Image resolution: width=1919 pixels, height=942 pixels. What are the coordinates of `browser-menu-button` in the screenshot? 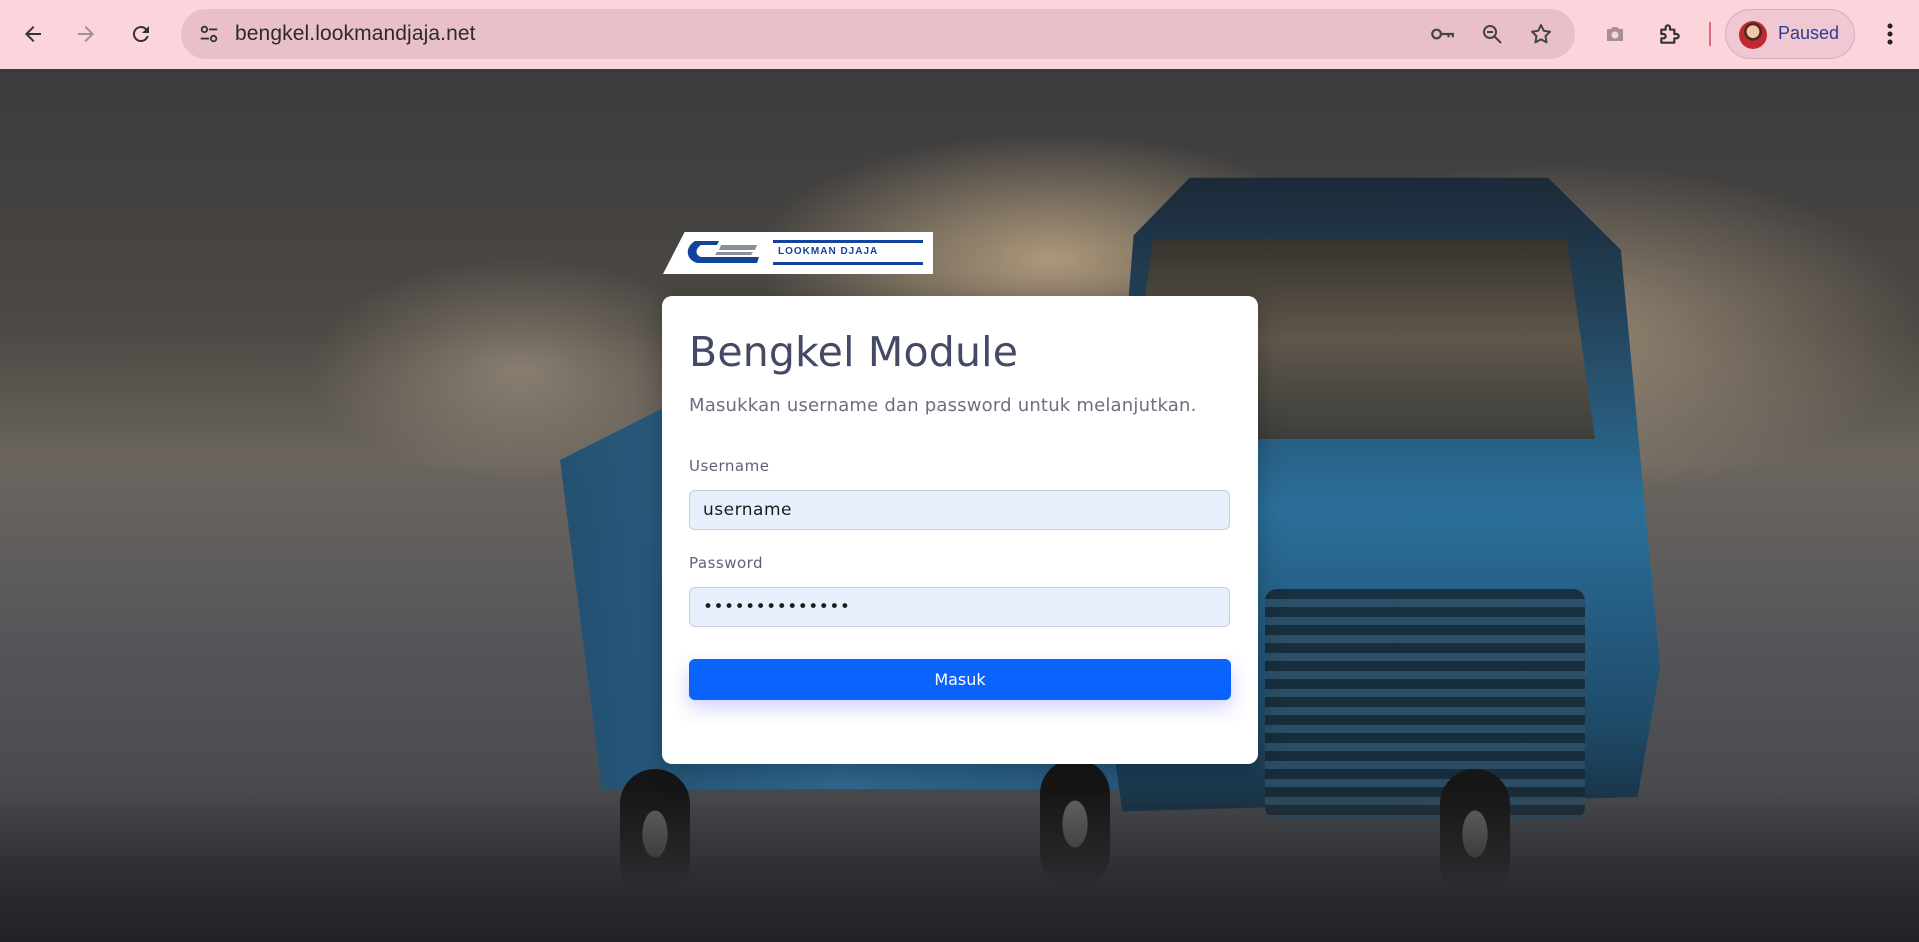 It's located at (1890, 34).